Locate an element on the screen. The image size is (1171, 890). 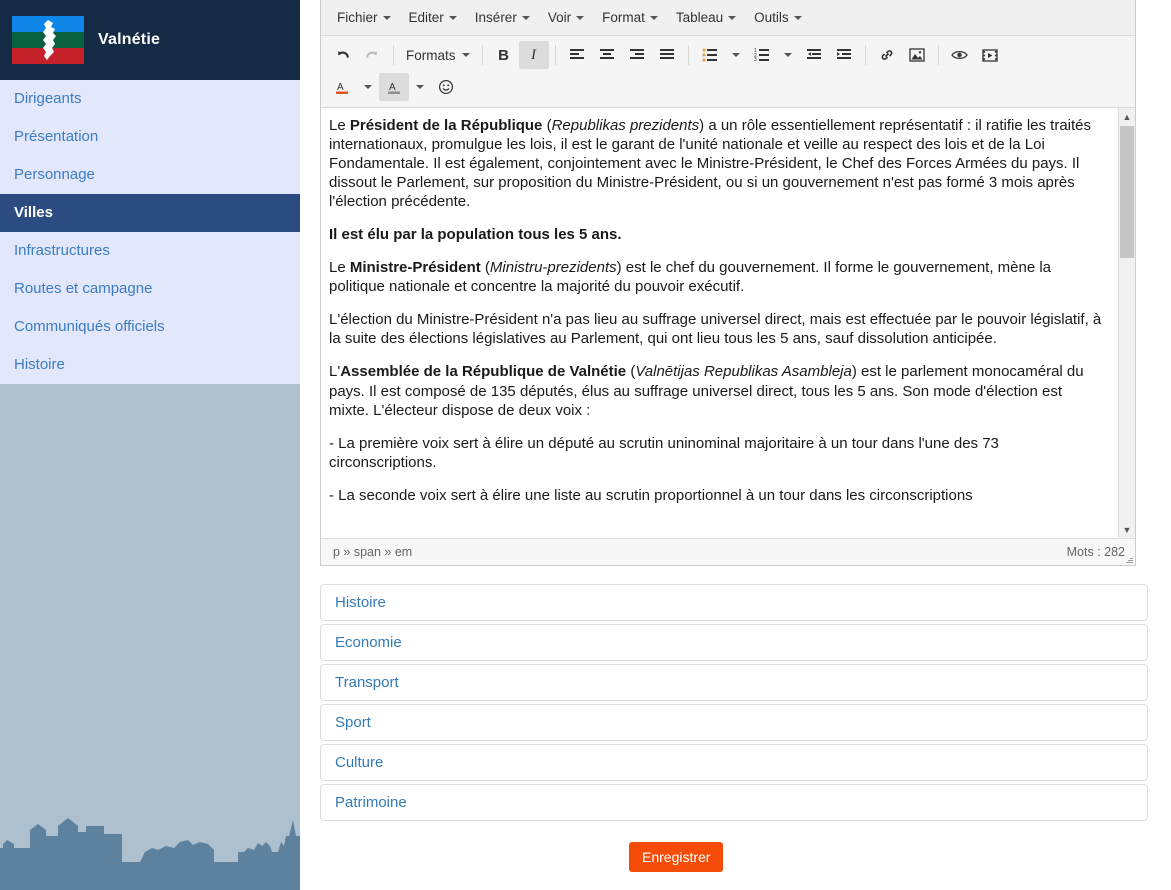
align-left-icon is located at coordinates (577, 55).